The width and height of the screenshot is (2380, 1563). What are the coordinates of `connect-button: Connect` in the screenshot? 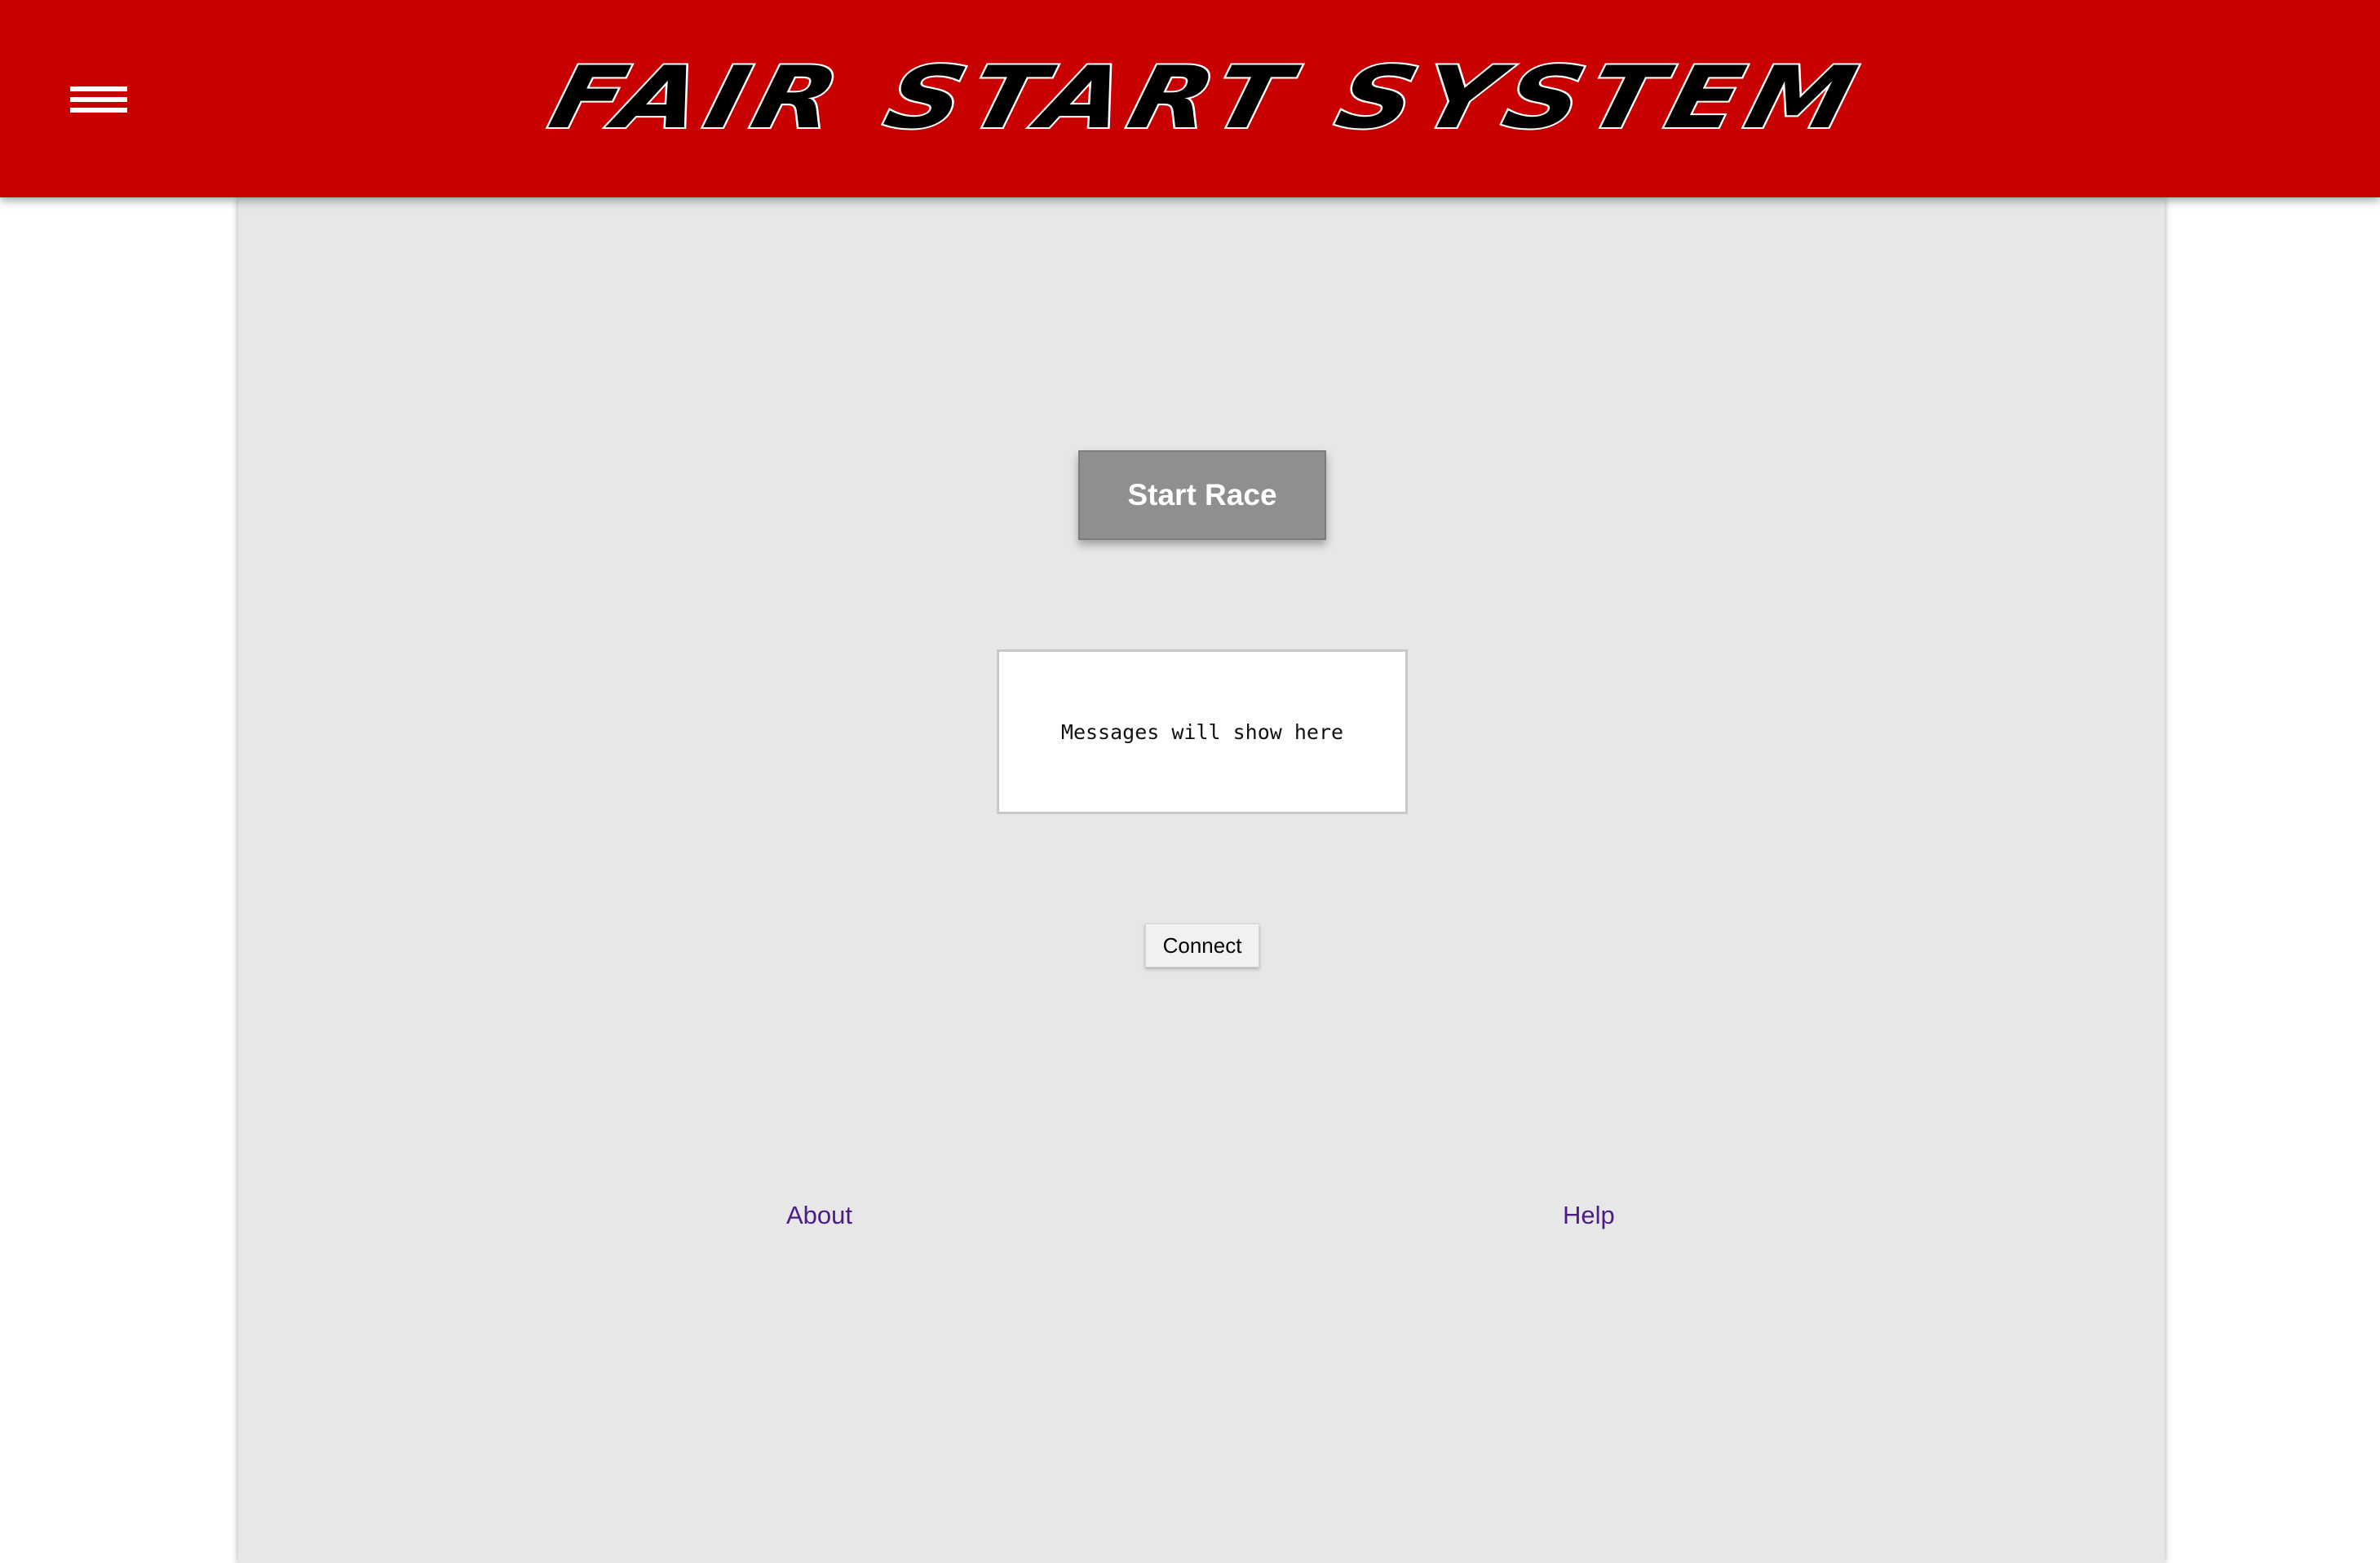 It's located at (1202, 945).